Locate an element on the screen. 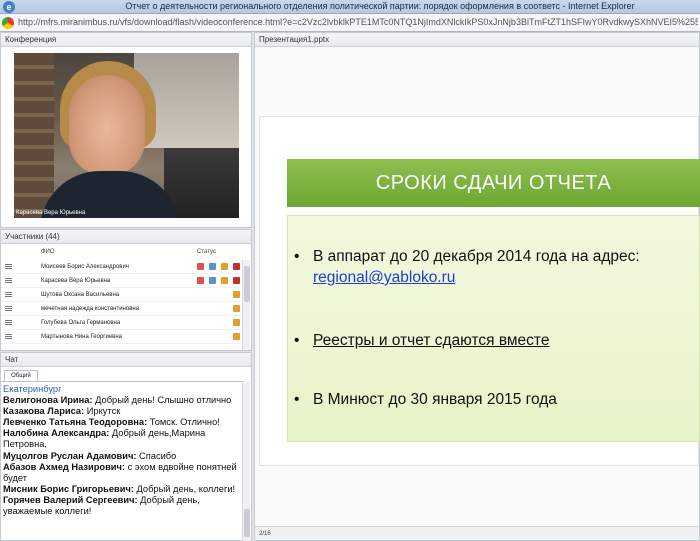 Image resolution: width=700 pixels, height=541 pixels. chat-author: Муцолгов Руслан Адамович: is located at coordinates (70, 455).